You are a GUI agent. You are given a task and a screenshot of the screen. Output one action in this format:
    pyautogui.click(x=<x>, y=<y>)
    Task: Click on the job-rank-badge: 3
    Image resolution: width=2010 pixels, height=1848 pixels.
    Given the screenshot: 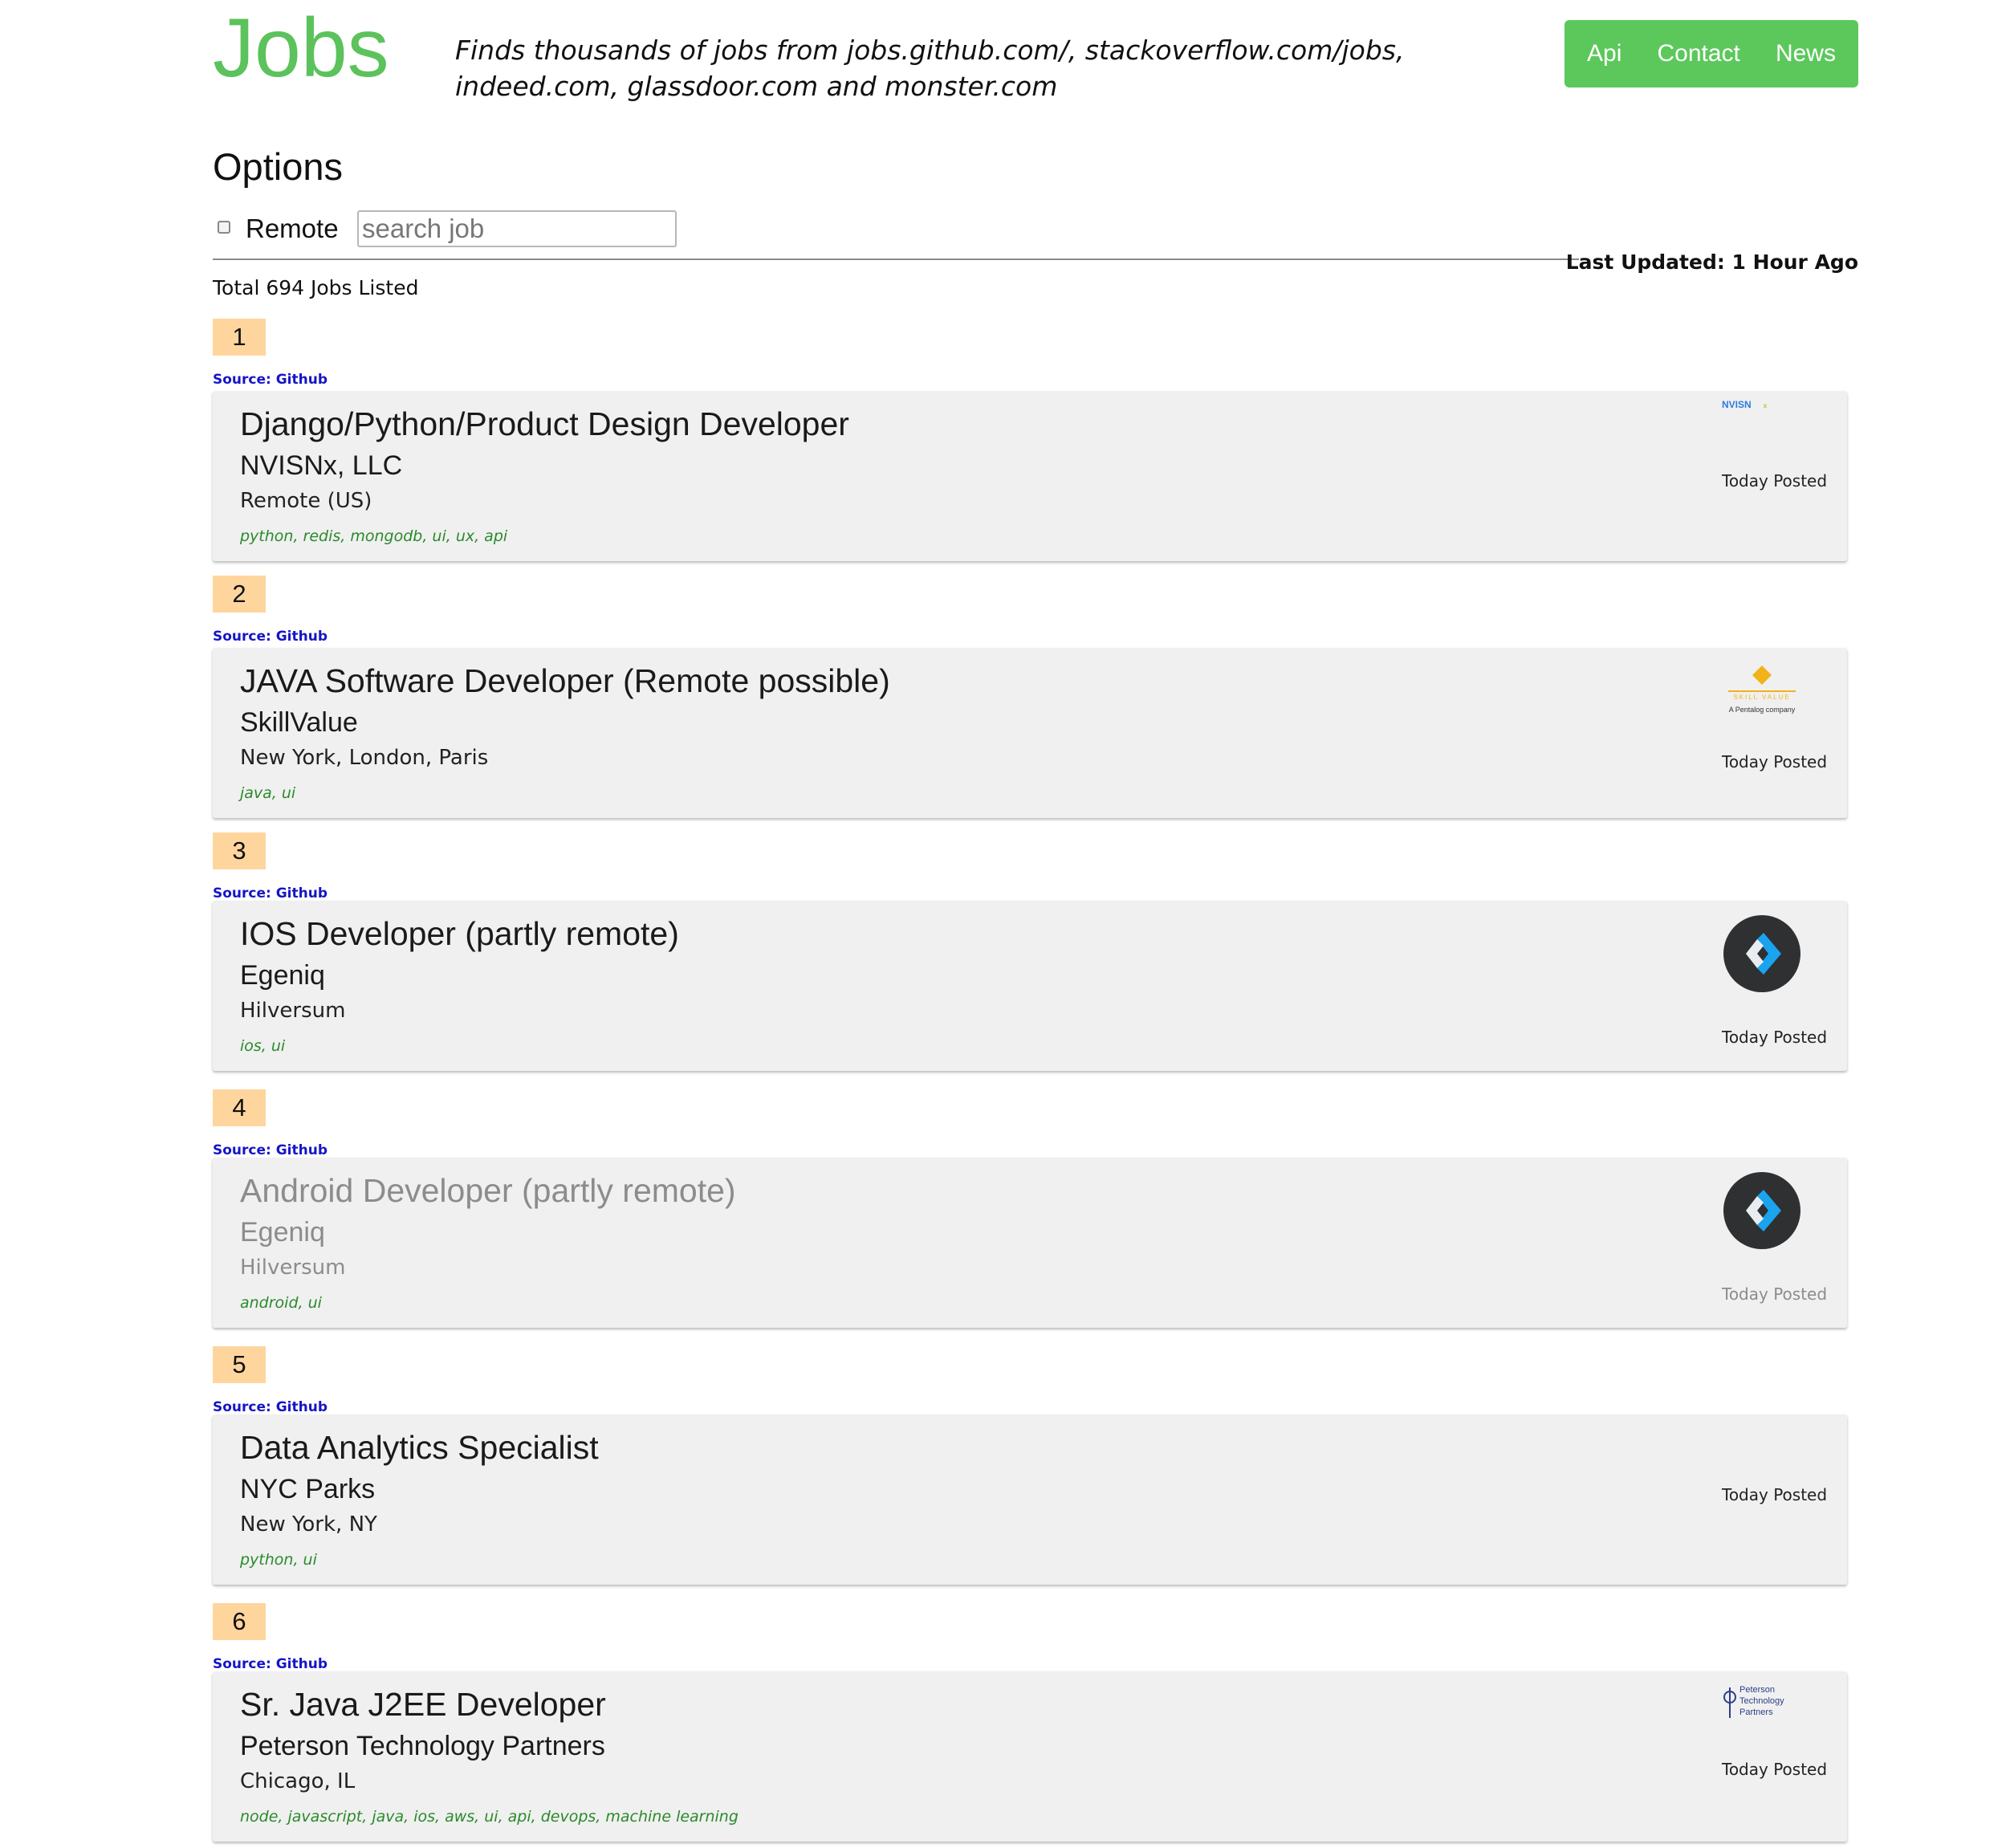 What is the action you would take?
    pyautogui.click(x=240, y=850)
    